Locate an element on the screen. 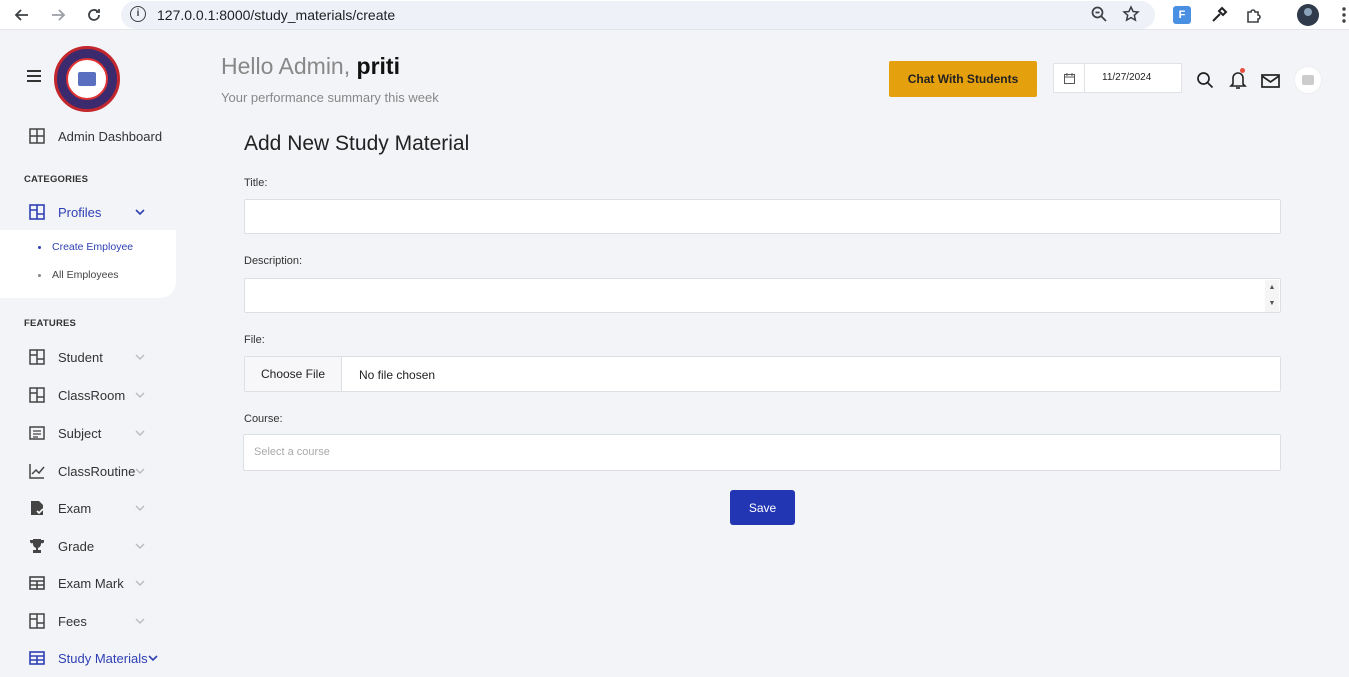 This screenshot has height=677, width=1349. sidebar-item-exam-mark: Exam Mark is located at coordinates (88, 583).